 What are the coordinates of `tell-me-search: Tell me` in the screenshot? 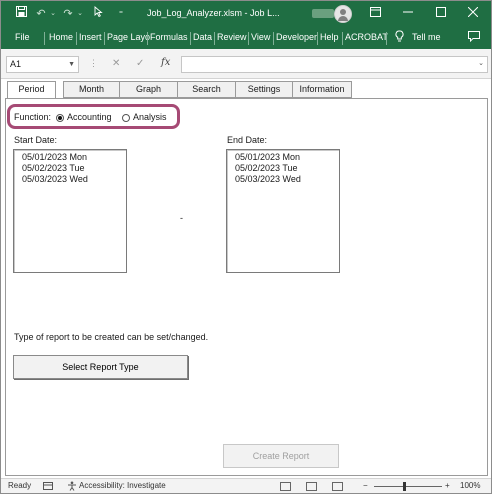 It's located at (426, 37).